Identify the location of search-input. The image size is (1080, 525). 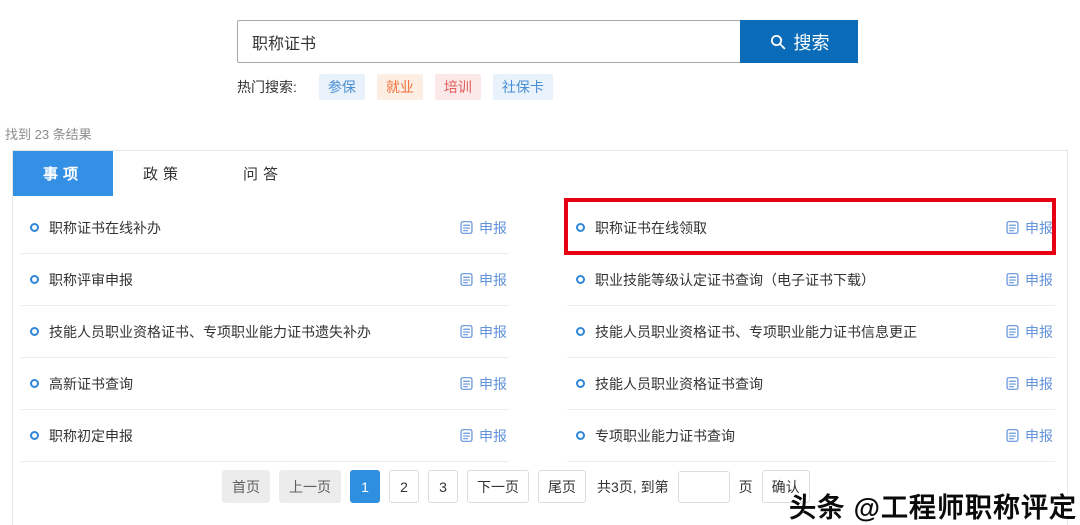
(488, 41).